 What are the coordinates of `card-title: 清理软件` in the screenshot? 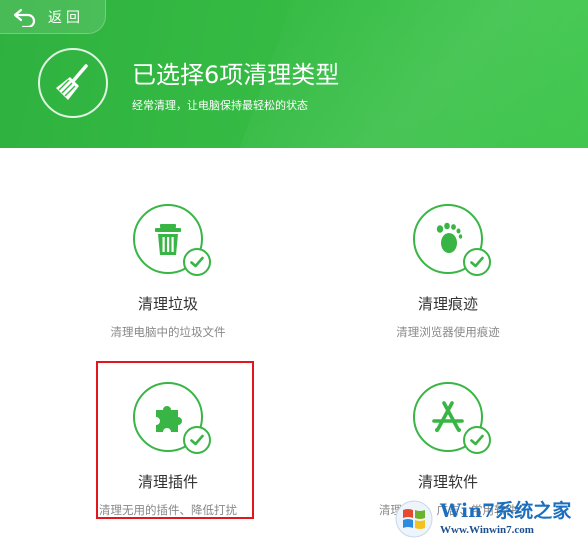 It's located at (447, 482).